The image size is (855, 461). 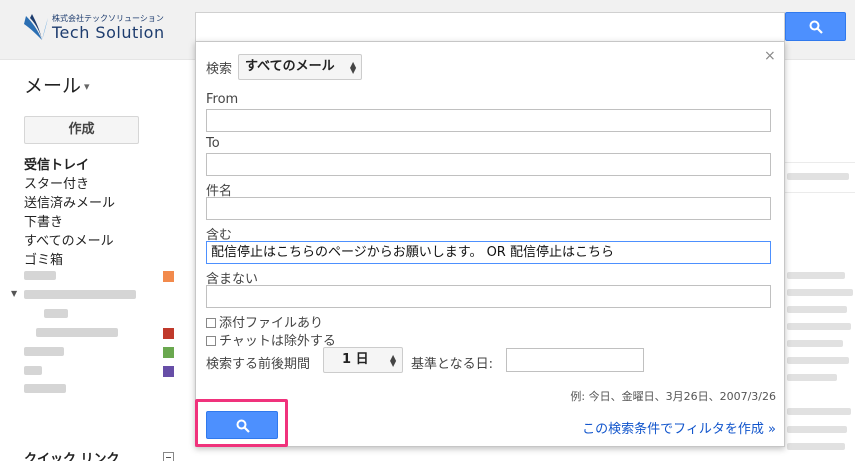 What do you see at coordinates (679, 427) in the screenshot?
I see `create-filter-link: この検索条件でフィルタを作成 »` at bounding box center [679, 427].